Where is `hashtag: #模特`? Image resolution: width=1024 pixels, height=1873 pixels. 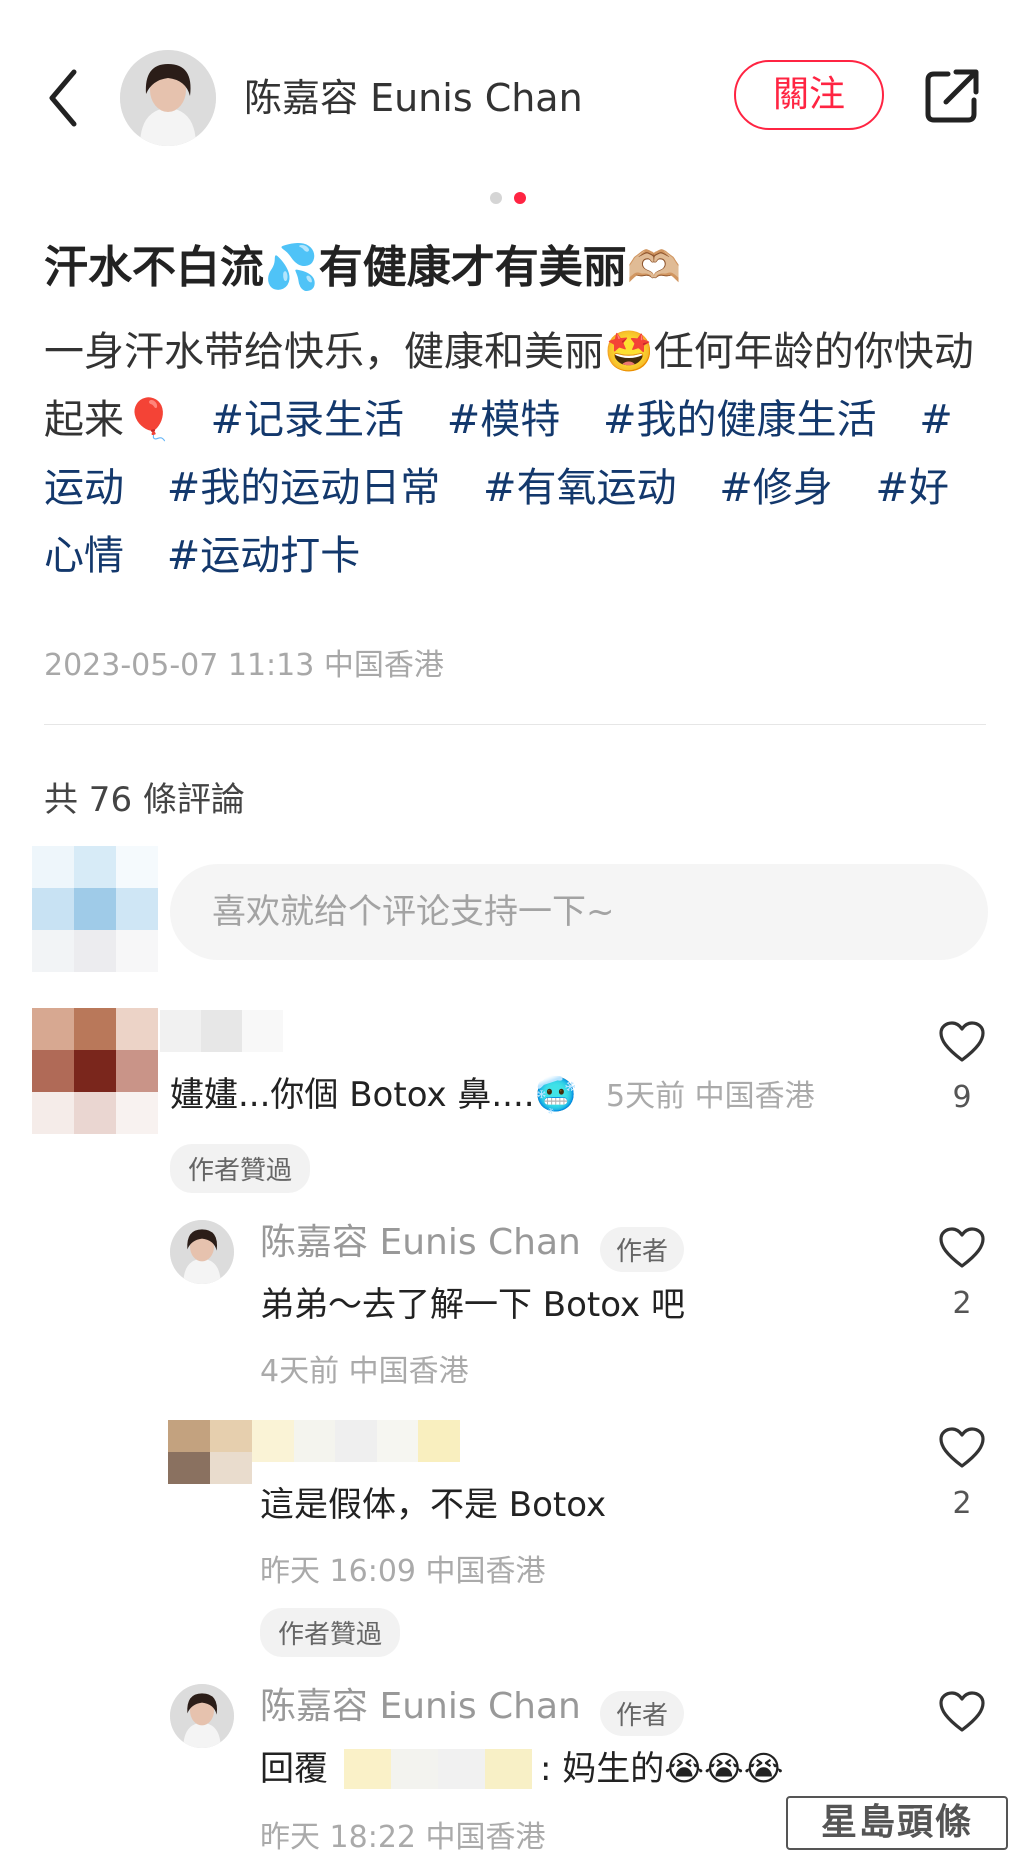
hashtag: #模特 is located at coordinates (504, 420).